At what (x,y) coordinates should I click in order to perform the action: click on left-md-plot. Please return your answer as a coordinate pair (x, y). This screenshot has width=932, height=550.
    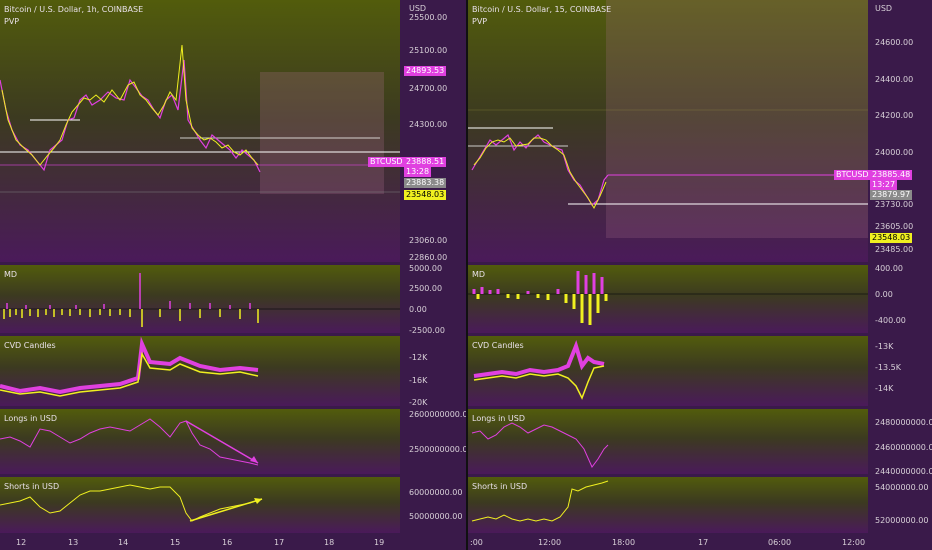
    Looking at the image, I should click on (200, 300).